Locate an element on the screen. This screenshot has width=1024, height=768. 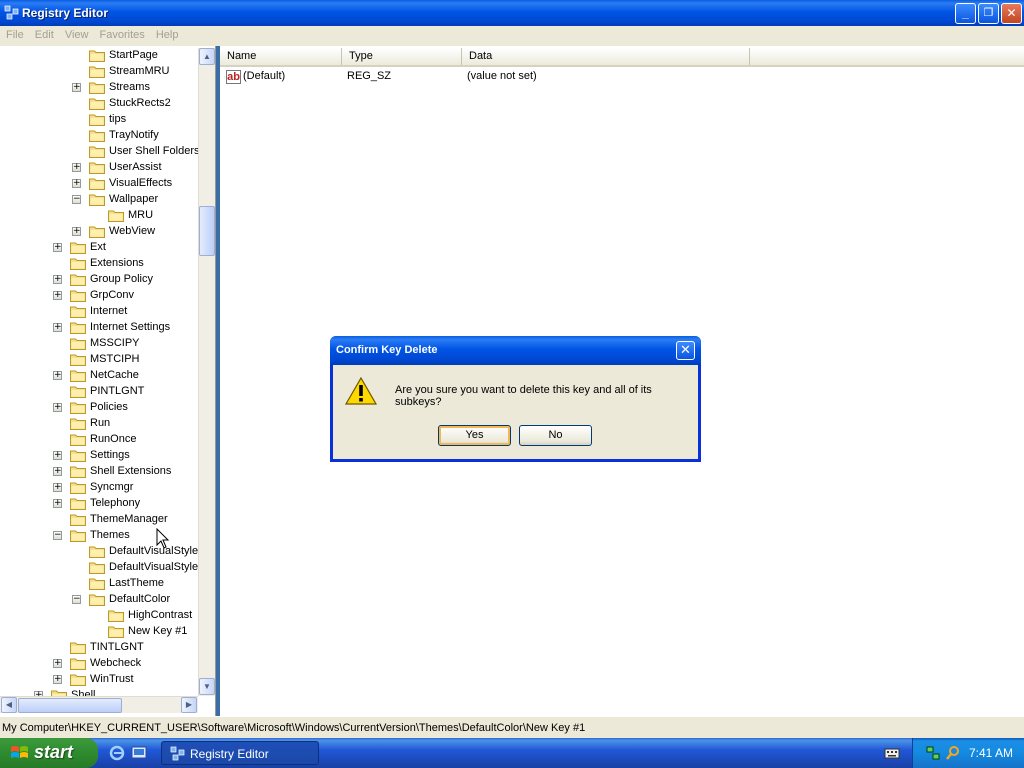
tree-item-label: WebView is located at coordinates (132, 231).